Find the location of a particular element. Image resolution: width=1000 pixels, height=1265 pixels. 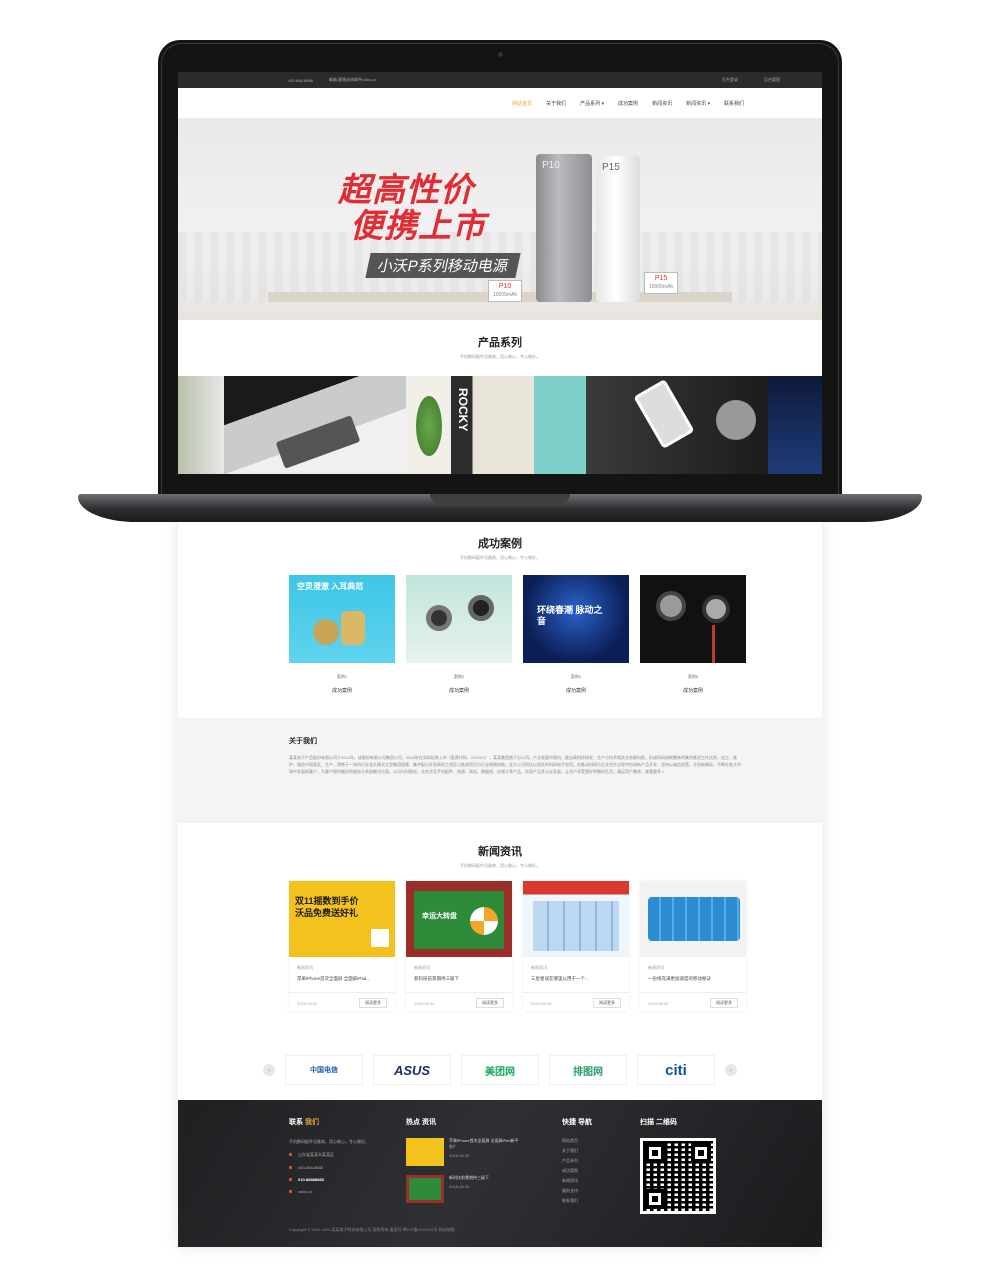

case-card: 空灵澄澈 入耳典范 案例1 成功案例 is located at coordinates (342, 634).